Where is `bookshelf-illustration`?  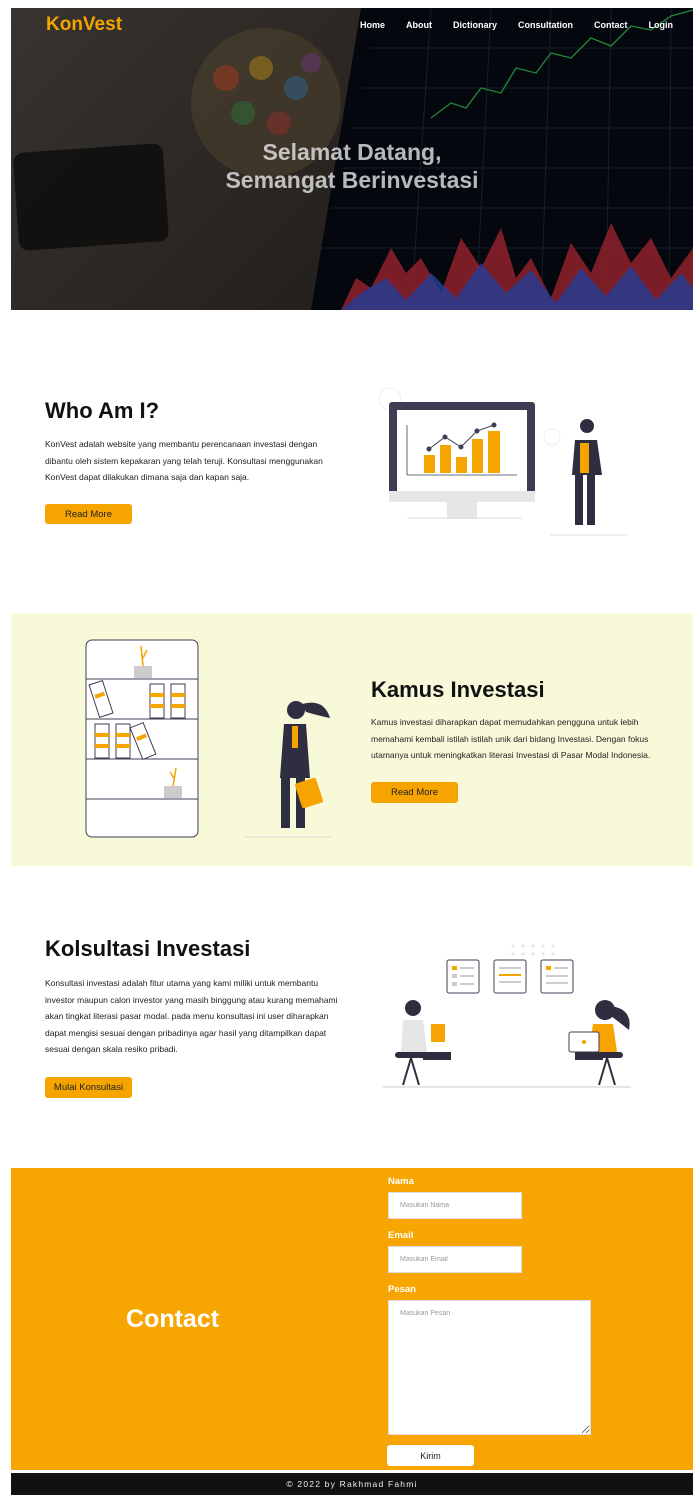
bookshelf-illustration is located at coordinates (208, 738).